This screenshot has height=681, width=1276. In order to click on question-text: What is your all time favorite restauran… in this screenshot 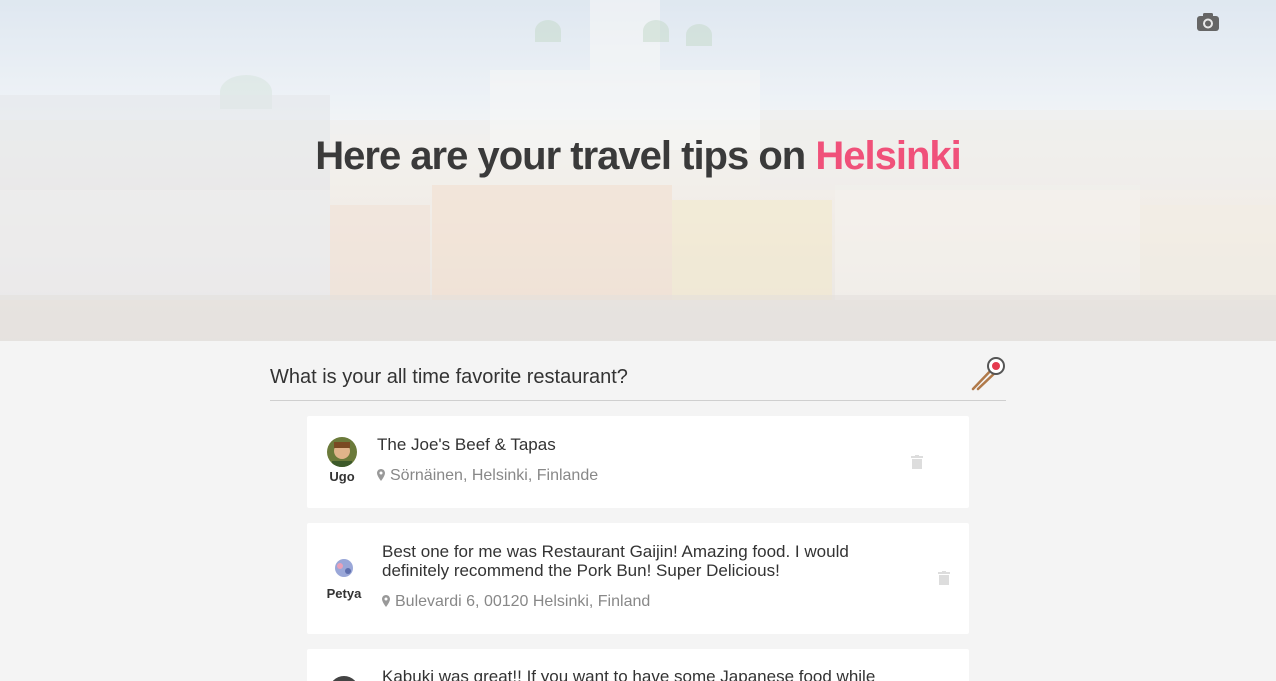, I will do `click(449, 377)`.